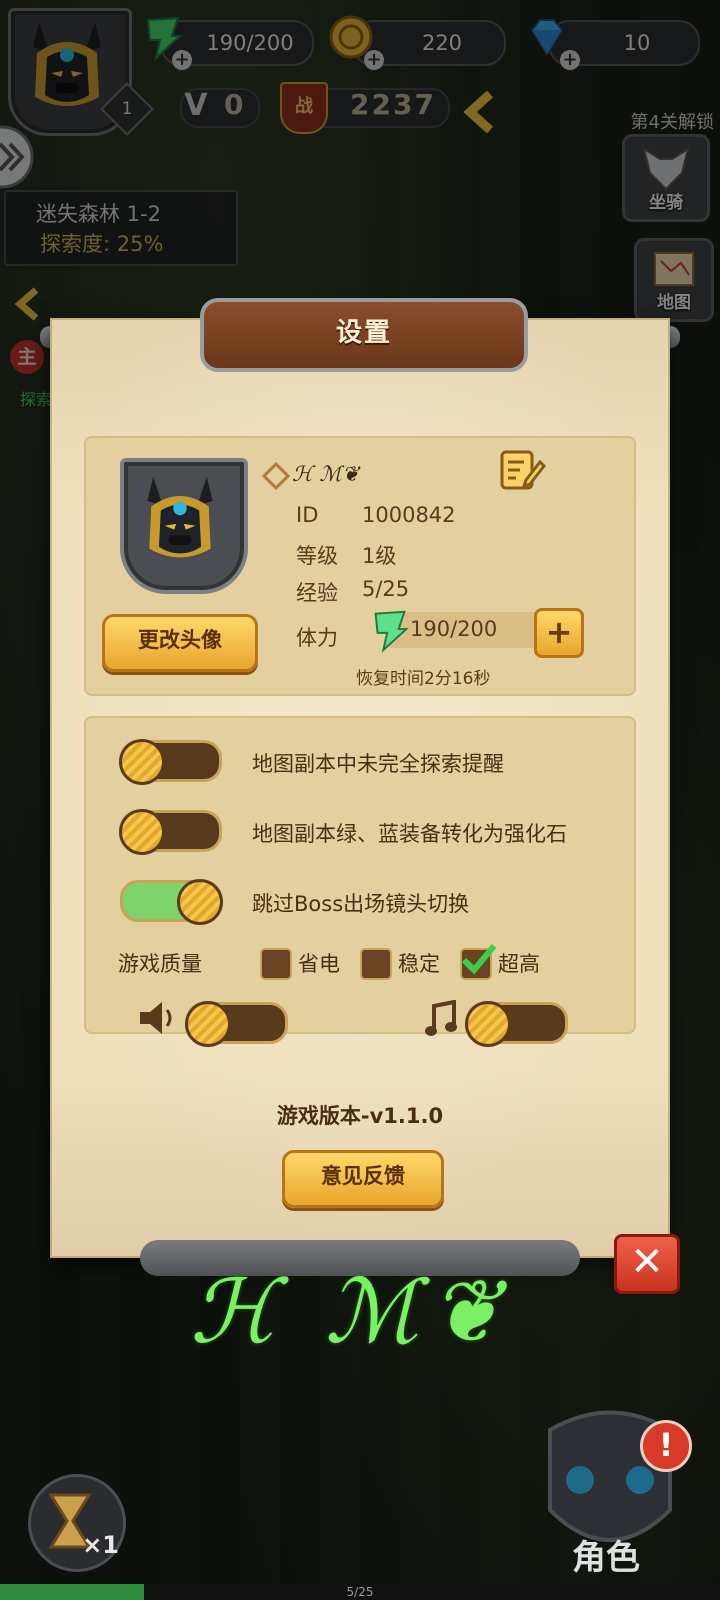  What do you see at coordinates (160, 964) in the screenshot?
I see `quality-label: 游戏质量` at bounding box center [160, 964].